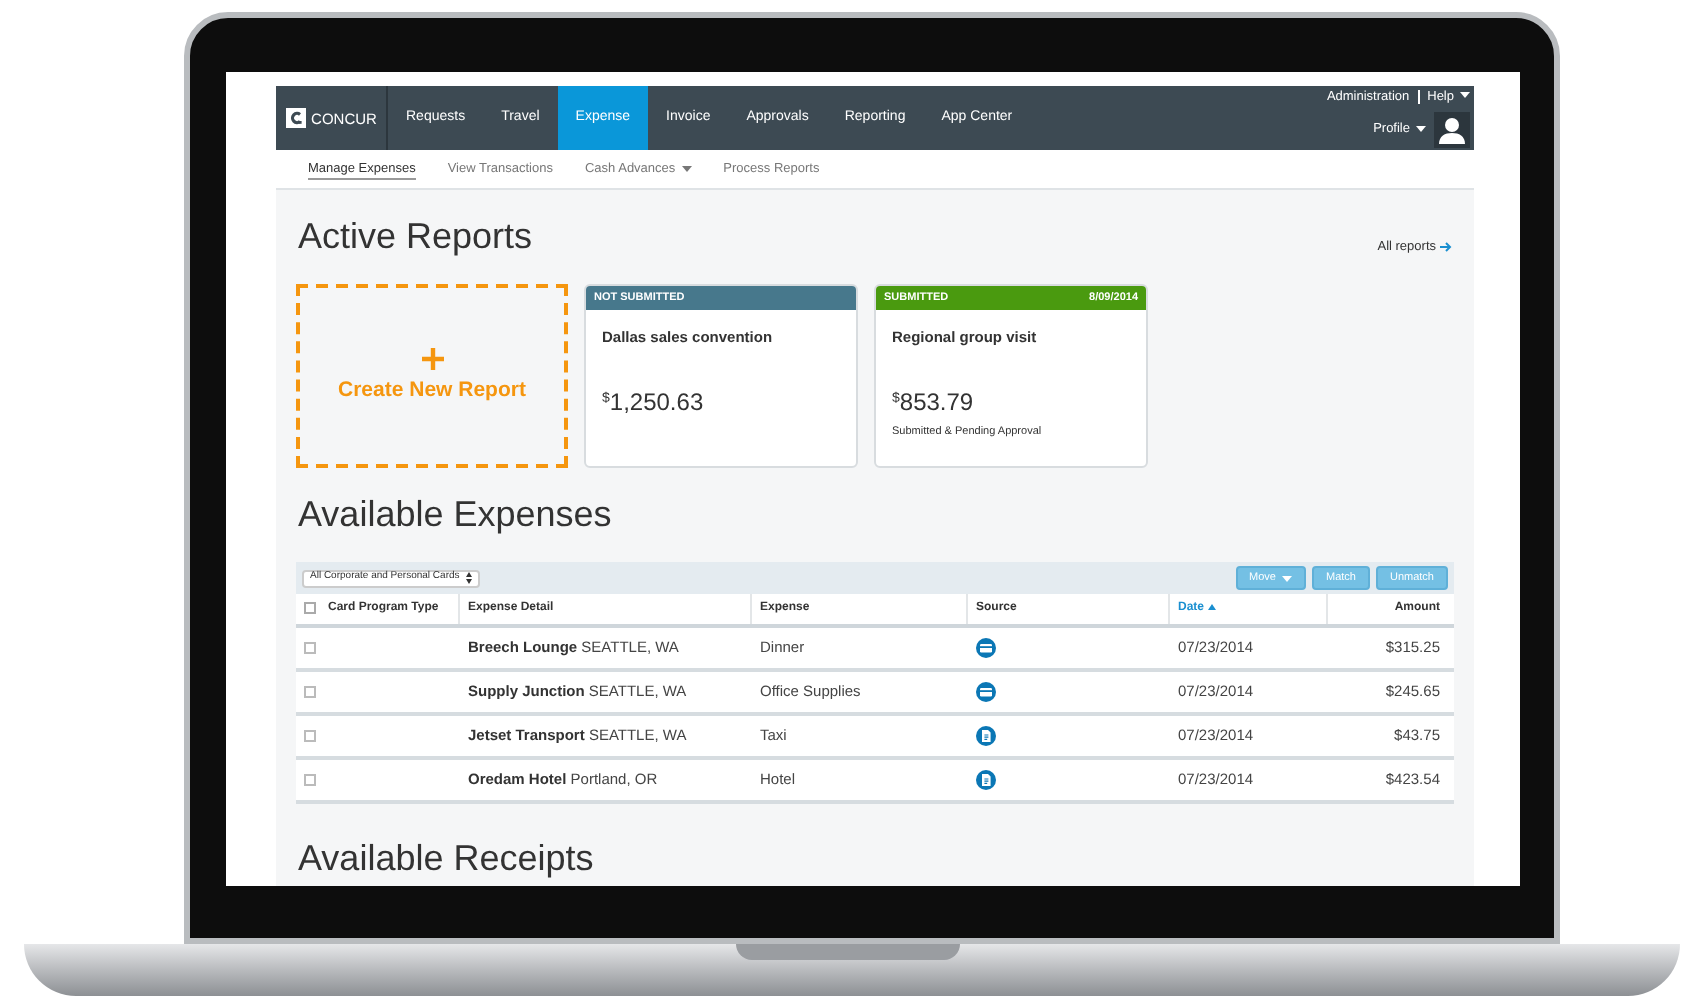  What do you see at coordinates (653, 402) in the screenshot?
I see `report-amount: $^{$}$1,250.63` at bounding box center [653, 402].